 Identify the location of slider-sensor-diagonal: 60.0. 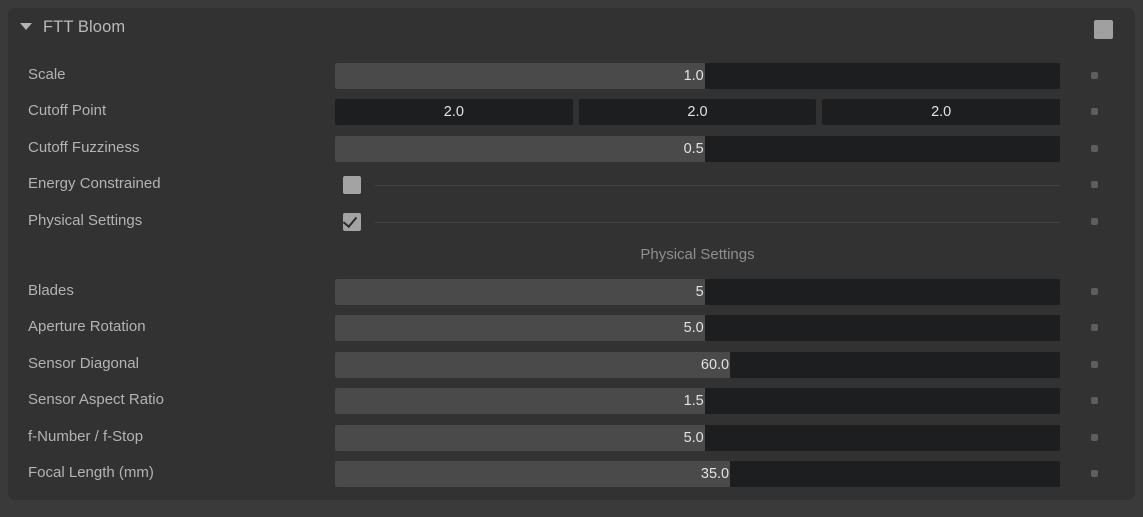
(697, 364).